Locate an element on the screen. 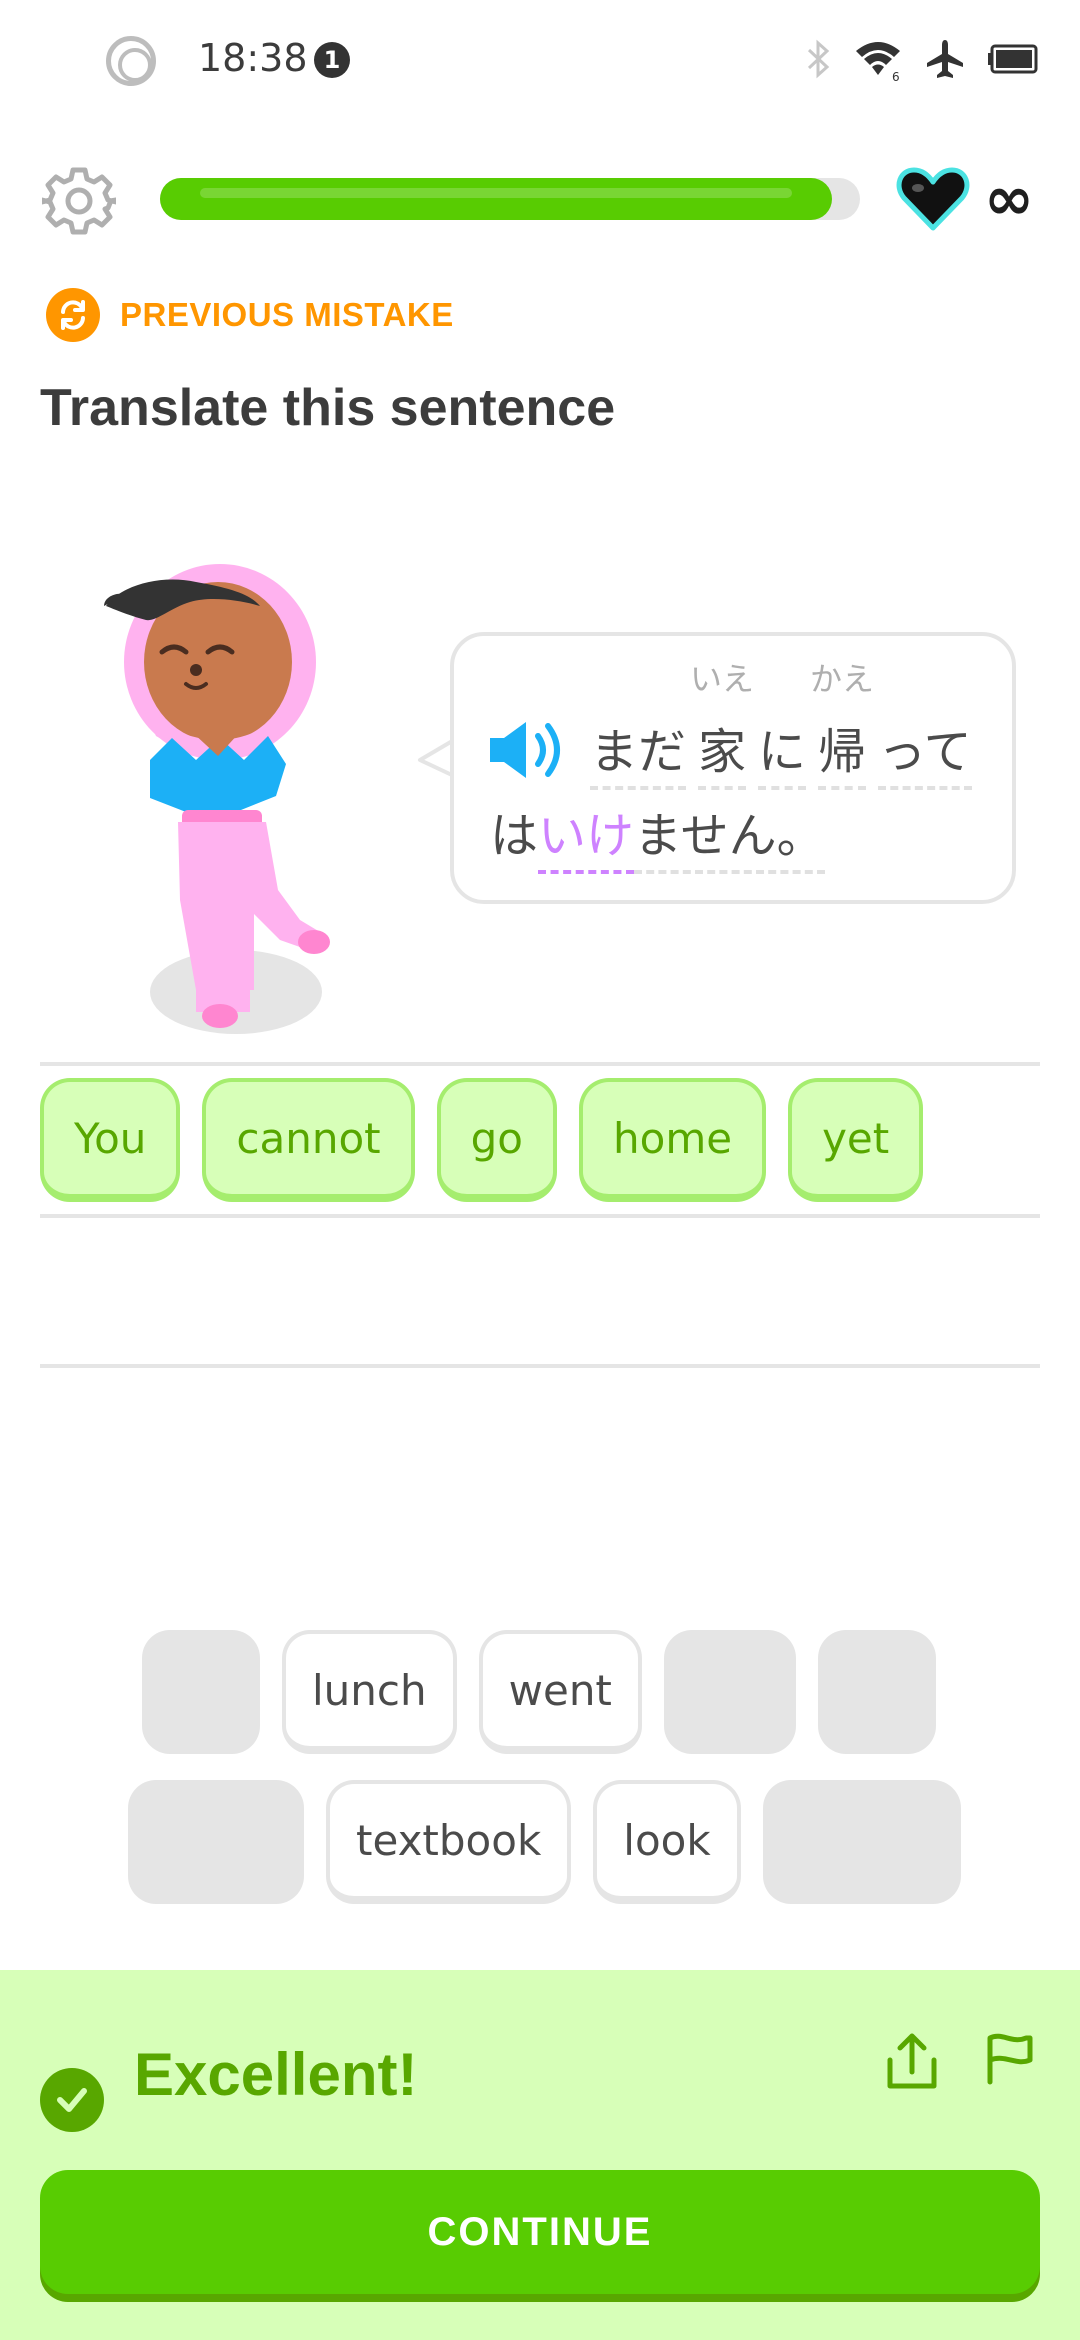 The height and width of the screenshot is (2340, 1080). battery-icon is located at coordinates (1013, 59).